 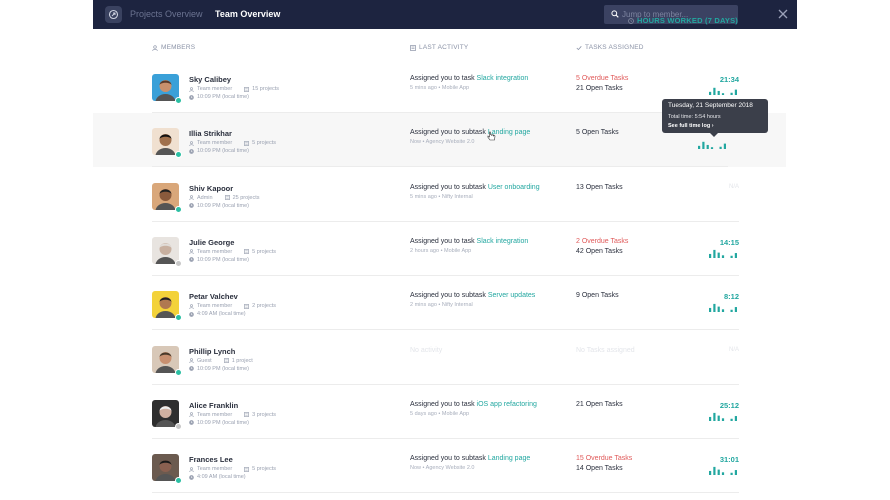 I want to click on activity-meta: 5 days ago • Mobile App, so click(x=440, y=413).